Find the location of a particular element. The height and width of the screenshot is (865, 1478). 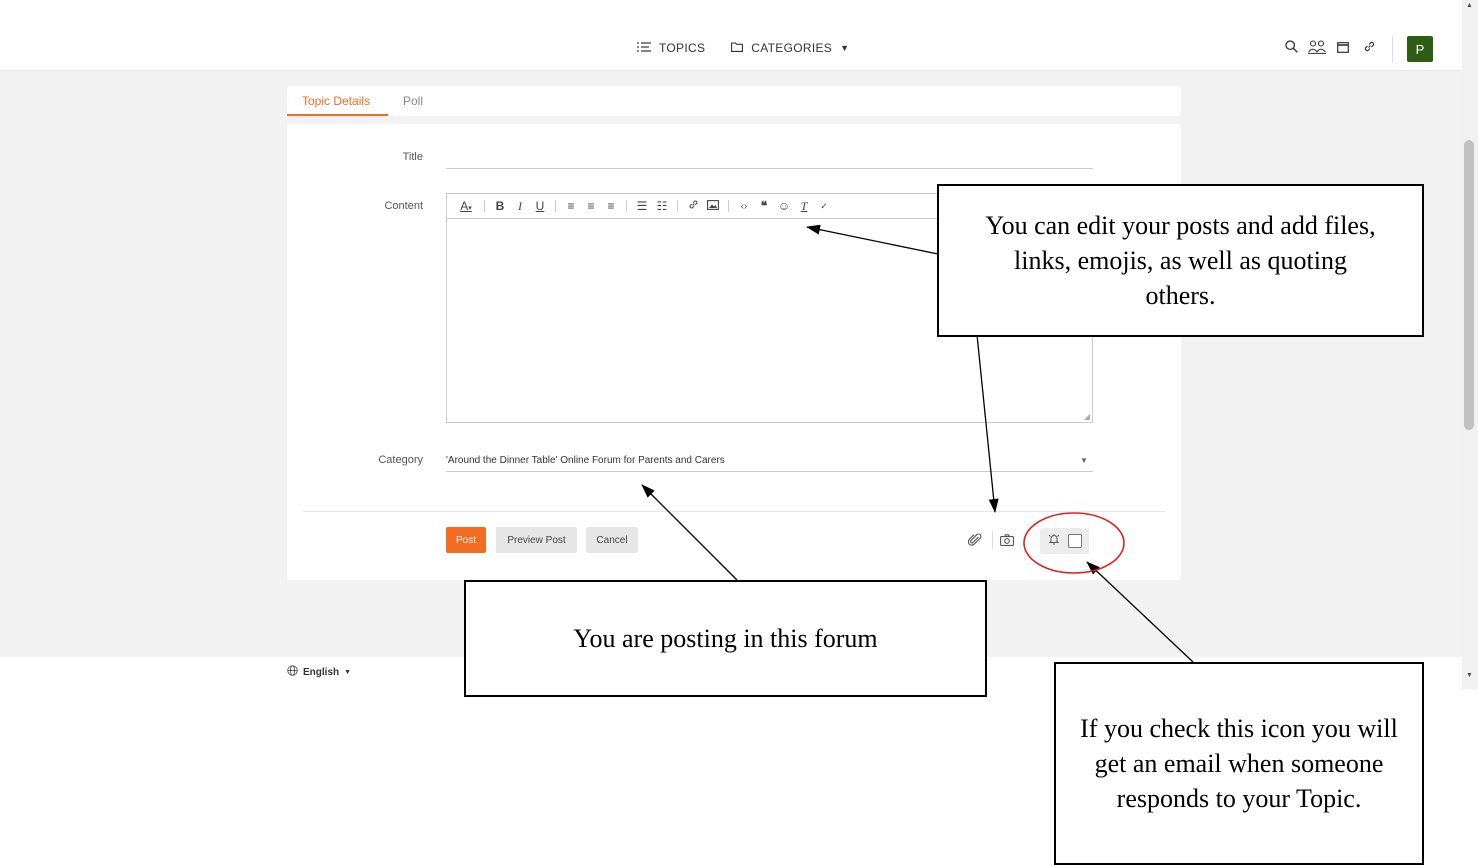

arrow-to-attachment is located at coordinates (986, 413).